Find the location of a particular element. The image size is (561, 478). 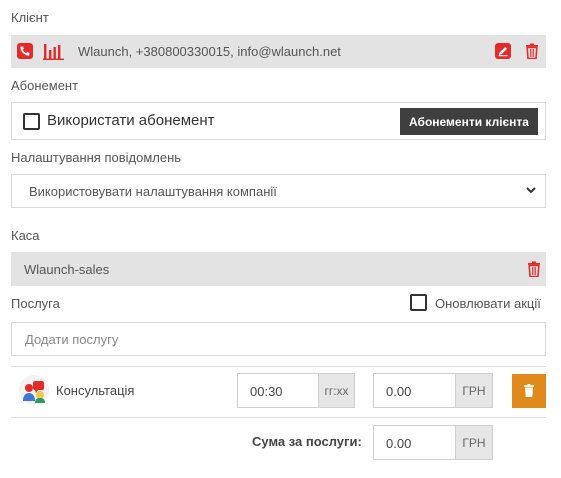

chart-bars-icon is located at coordinates (54, 53).